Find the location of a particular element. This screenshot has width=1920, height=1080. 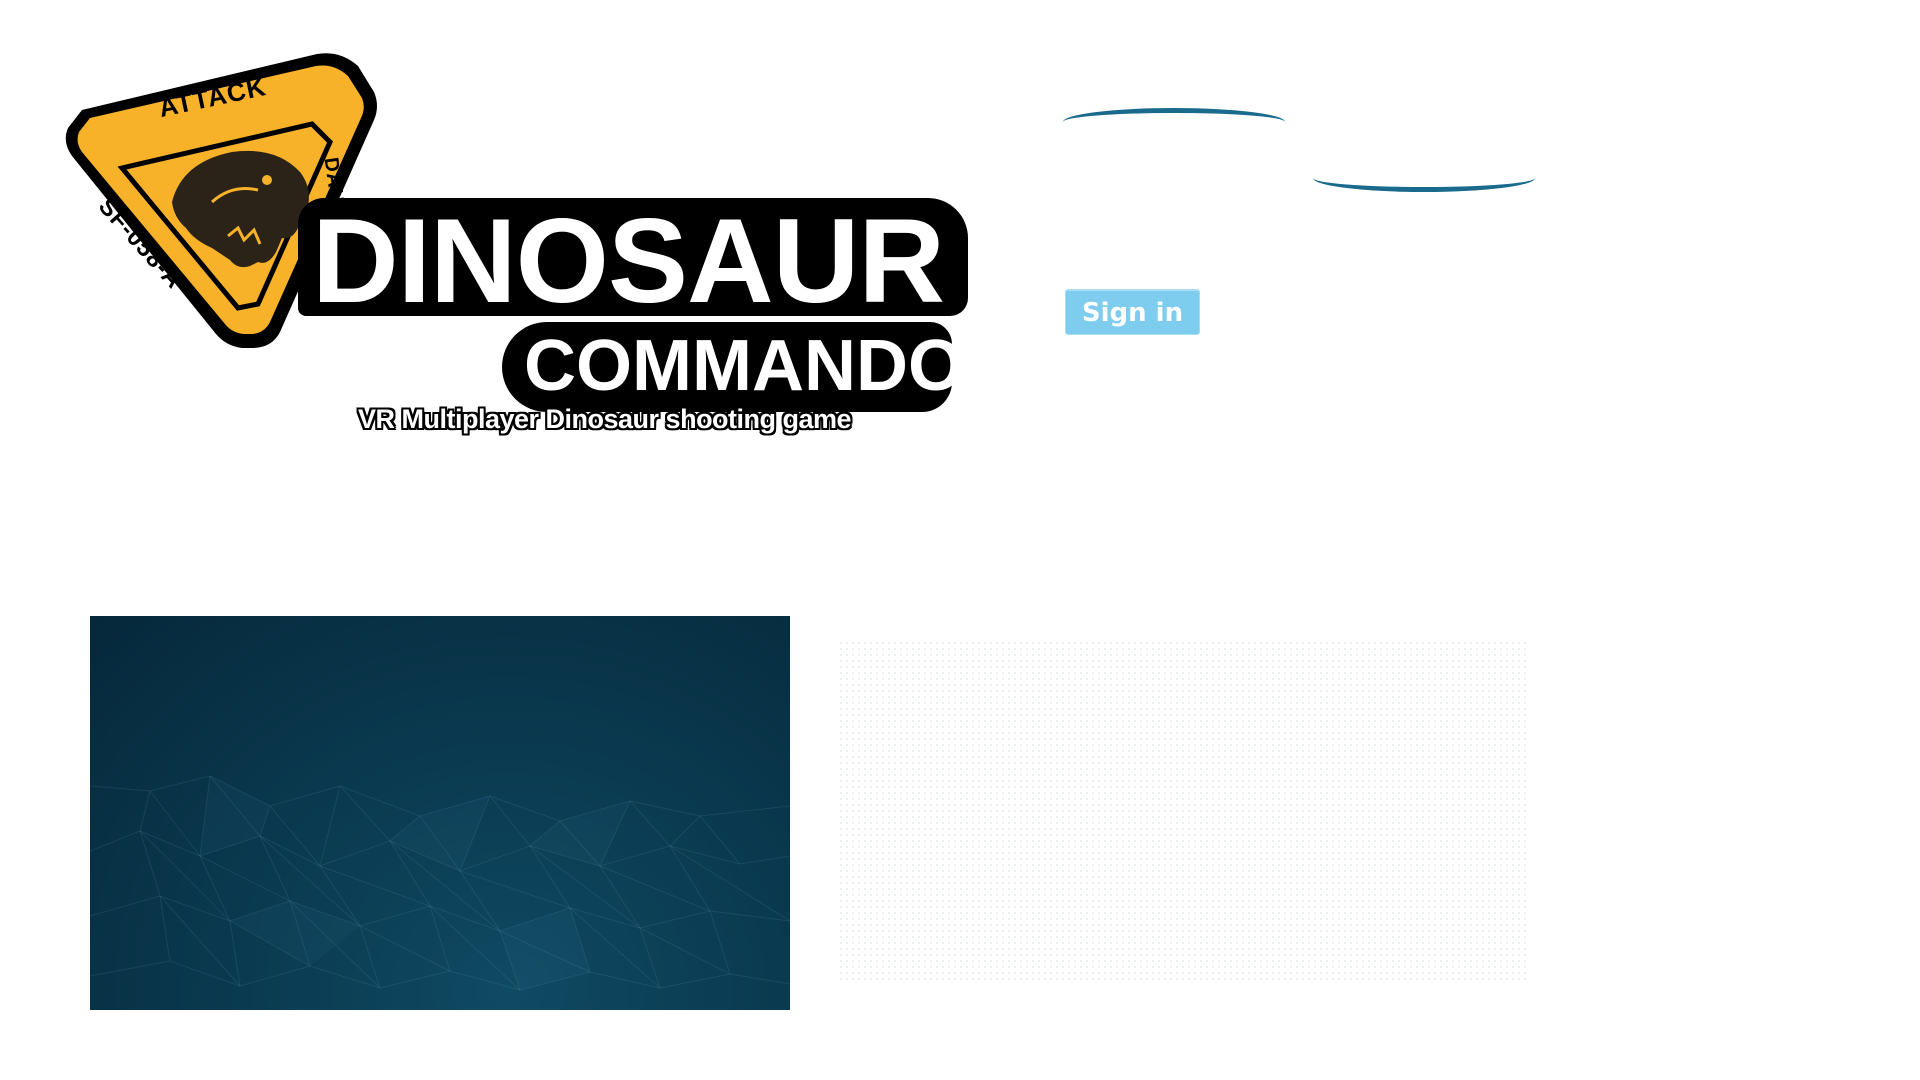

low-poly-background is located at coordinates (440, 883).